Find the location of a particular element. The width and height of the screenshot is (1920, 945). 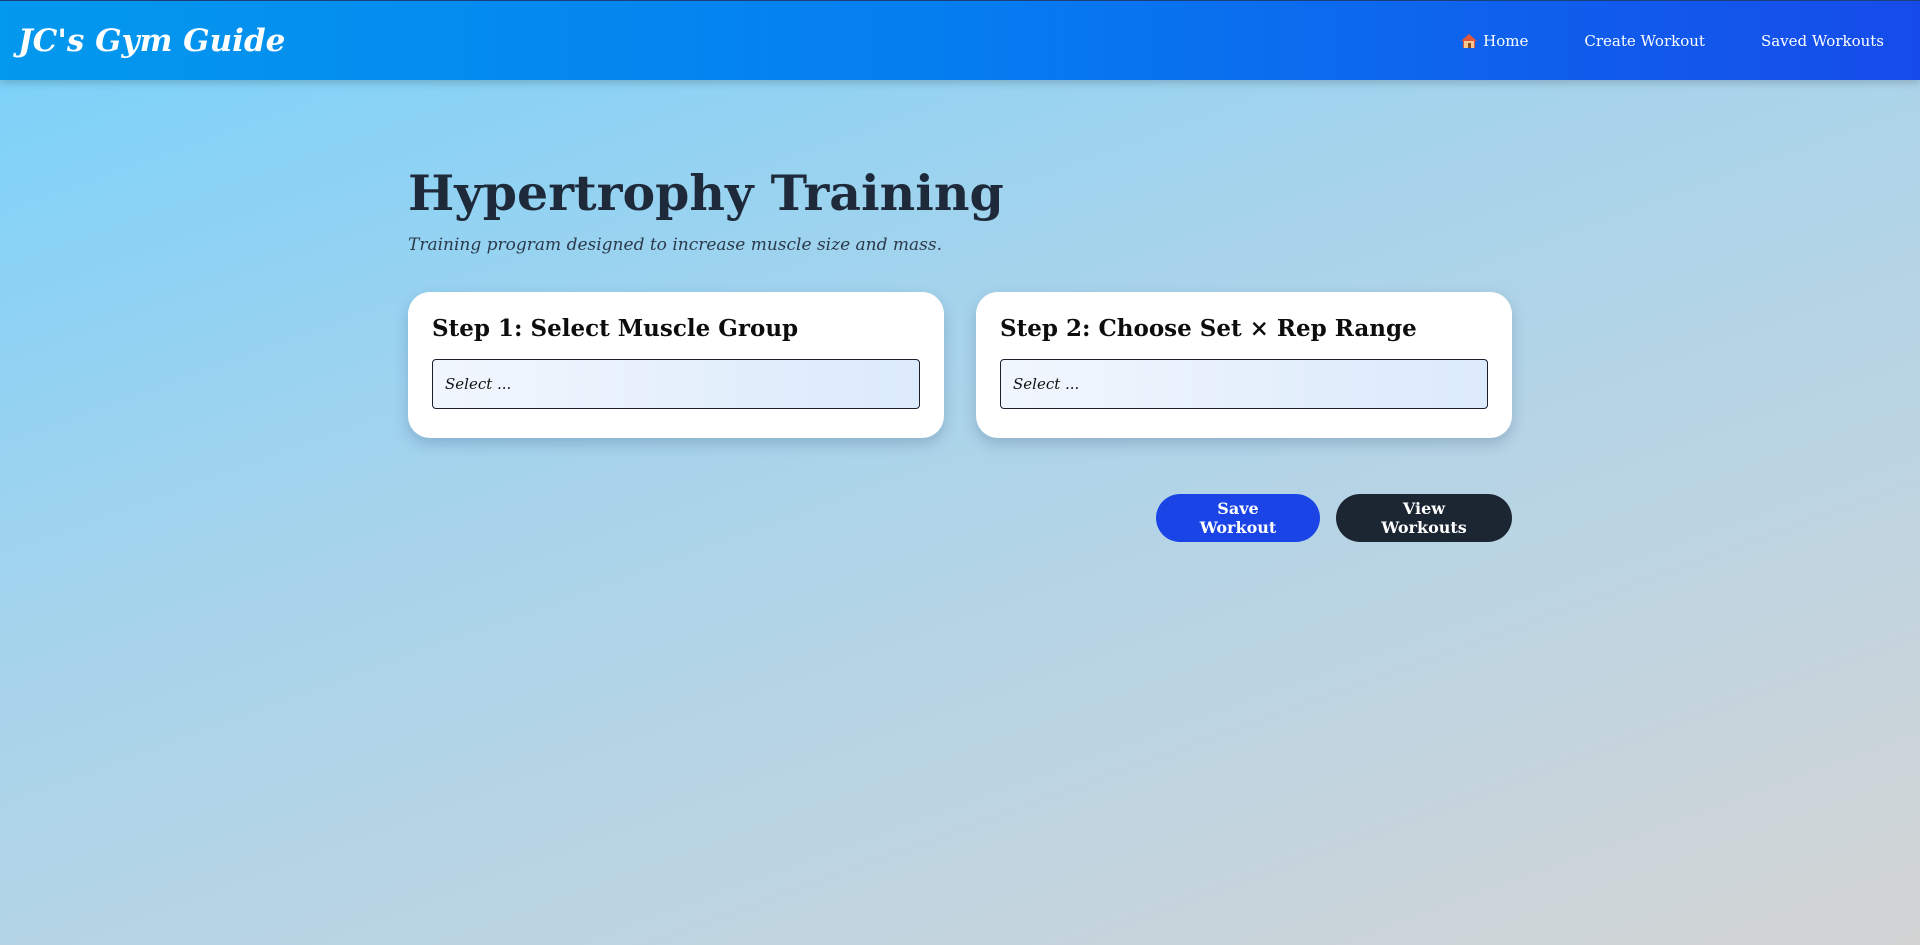

step-2-title: Step 2: Choose Set × Rep Range is located at coordinates (1208, 328).